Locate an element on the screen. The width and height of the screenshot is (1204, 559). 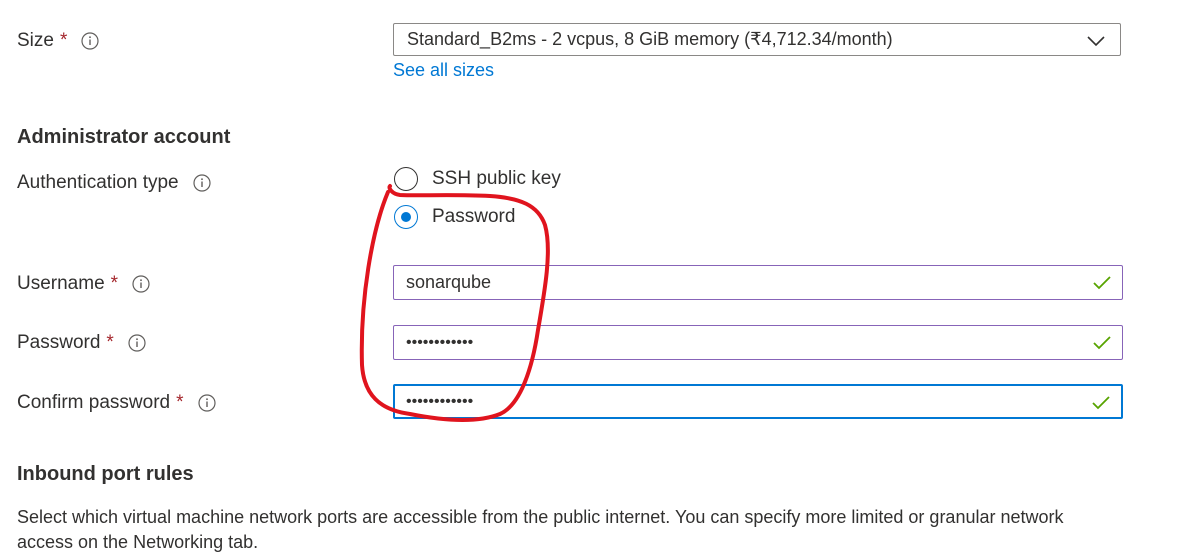
username-label-row: Username * is located at coordinates (83, 284).